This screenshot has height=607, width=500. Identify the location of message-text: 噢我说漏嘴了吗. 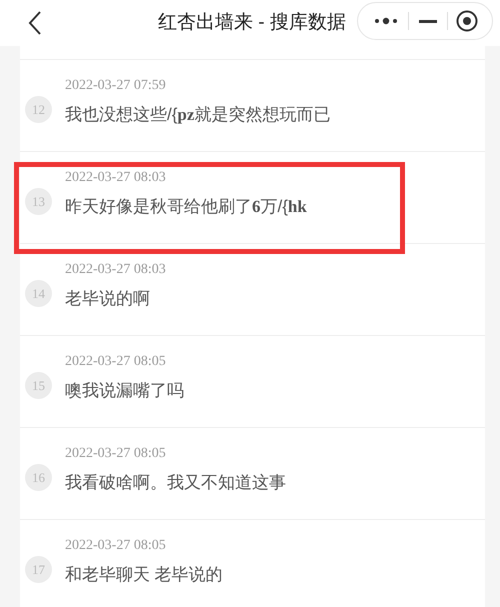
(124, 391).